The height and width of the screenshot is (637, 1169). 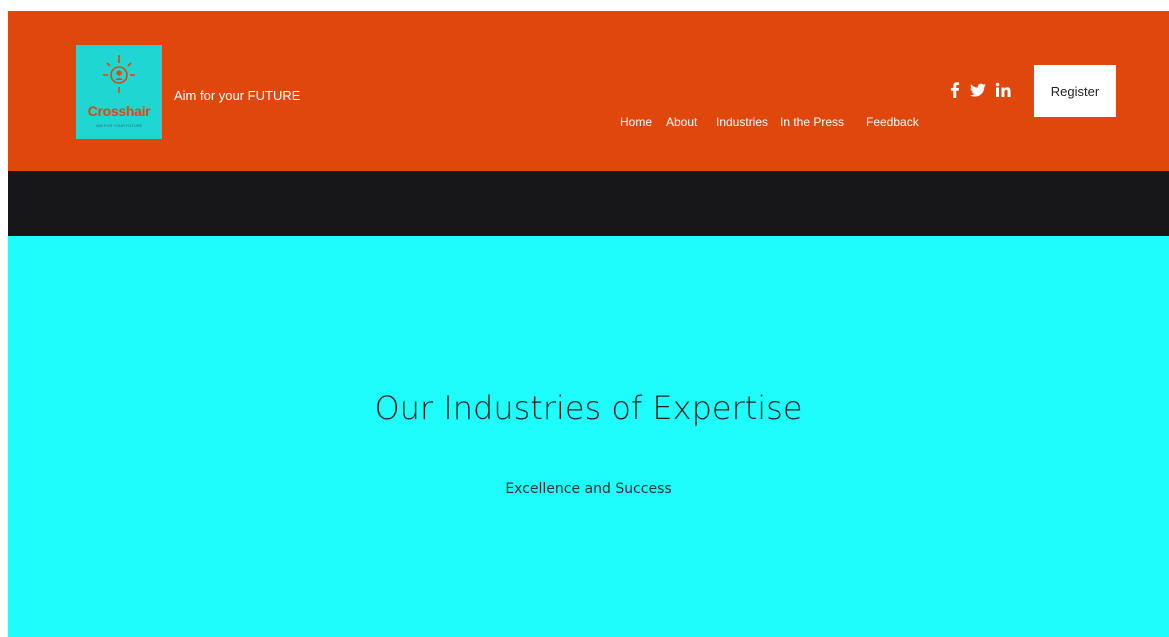 What do you see at coordinates (892, 122) in the screenshot?
I see `nav-feedback: Feedback` at bounding box center [892, 122].